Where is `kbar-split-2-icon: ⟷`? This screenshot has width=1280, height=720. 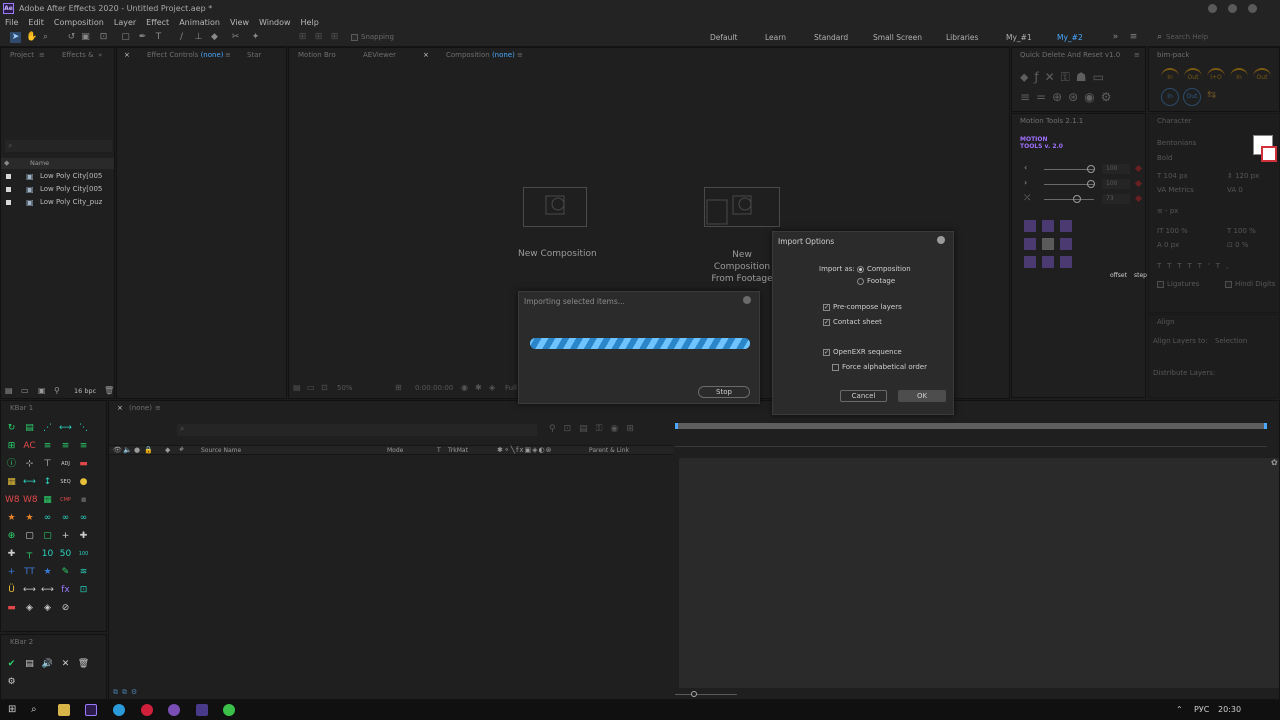
kbar-split-2-icon: ⟷ is located at coordinates (47, 590).